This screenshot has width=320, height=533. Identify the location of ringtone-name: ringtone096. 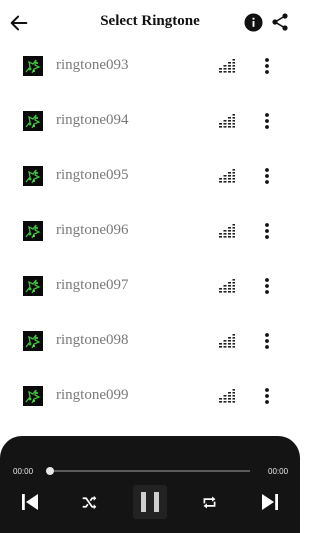
(92, 230).